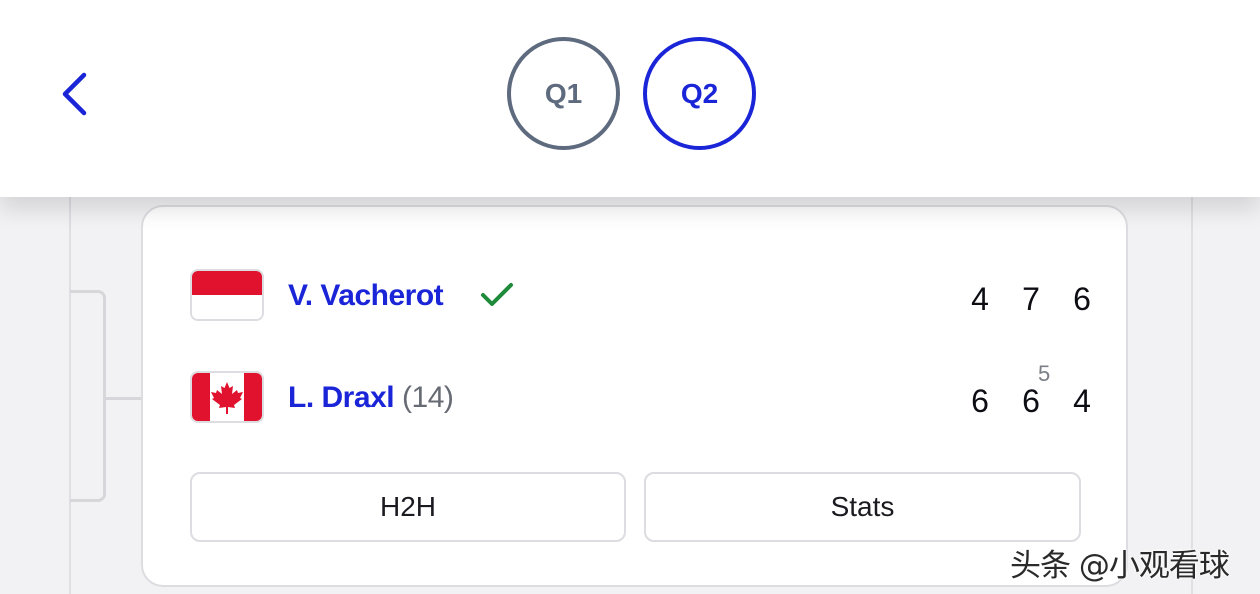 The image size is (1260, 594). What do you see at coordinates (88, 396) in the screenshot?
I see `bracket-line` at bounding box center [88, 396].